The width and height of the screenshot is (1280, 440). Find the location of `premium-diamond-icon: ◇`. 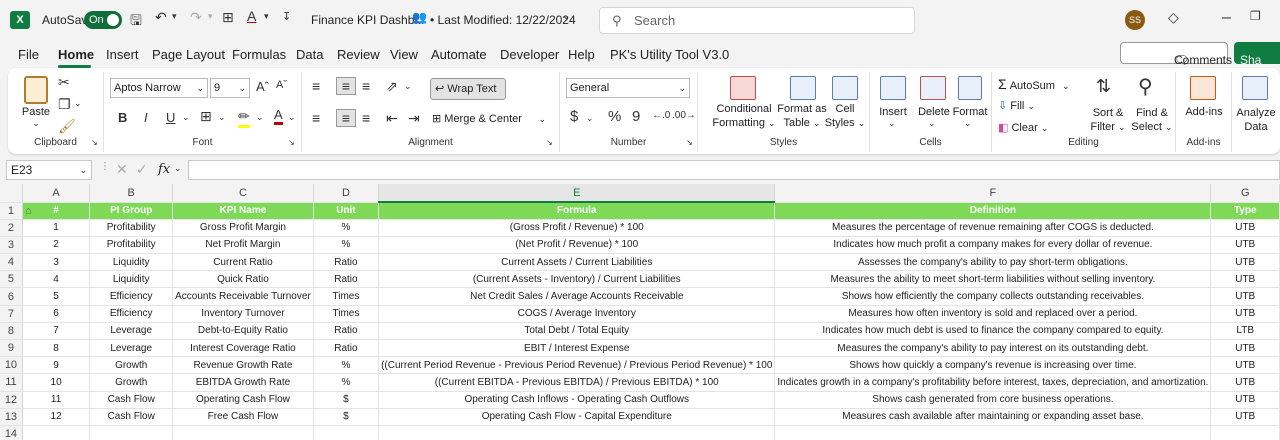

premium-diamond-icon: ◇ is located at coordinates (1173, 17).